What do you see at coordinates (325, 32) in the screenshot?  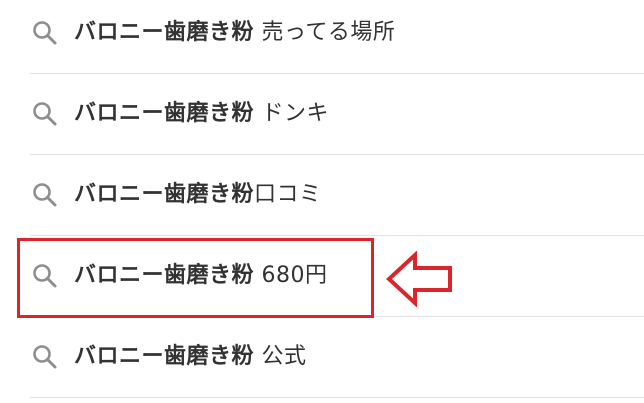 I see `suggestion-query-rest: 売ってる場所` at bounding box center [325, 32].